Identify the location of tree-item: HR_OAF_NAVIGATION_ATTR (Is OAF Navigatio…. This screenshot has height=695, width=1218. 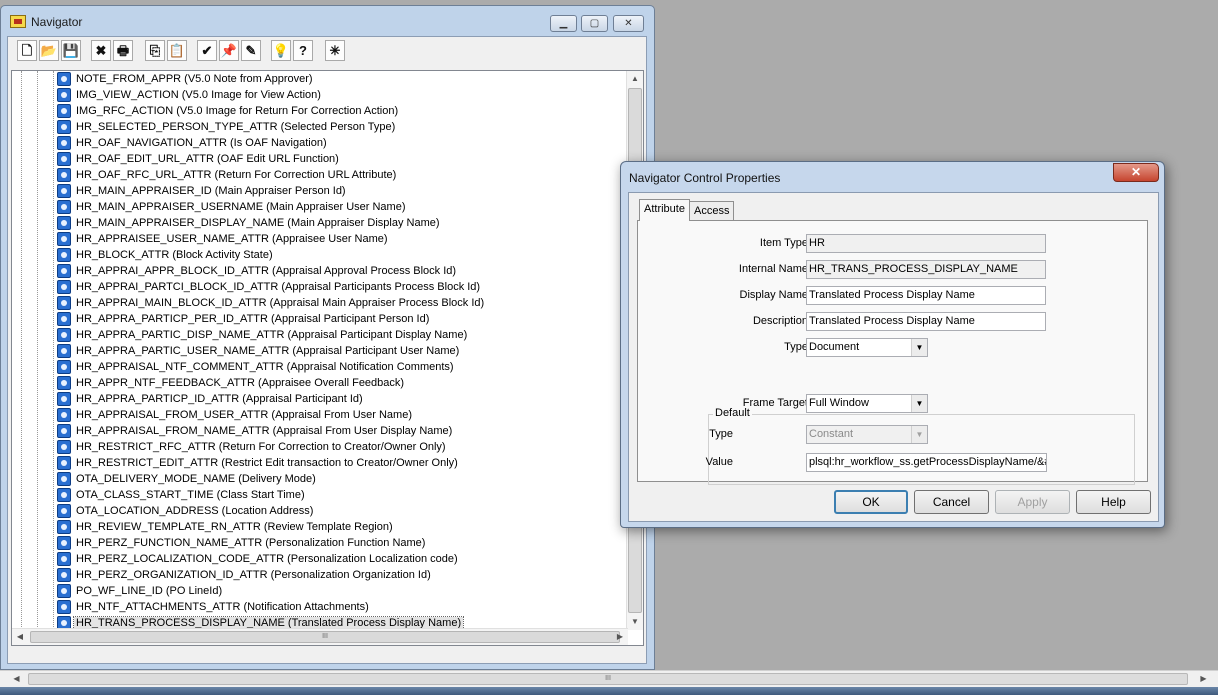
(342, 143).